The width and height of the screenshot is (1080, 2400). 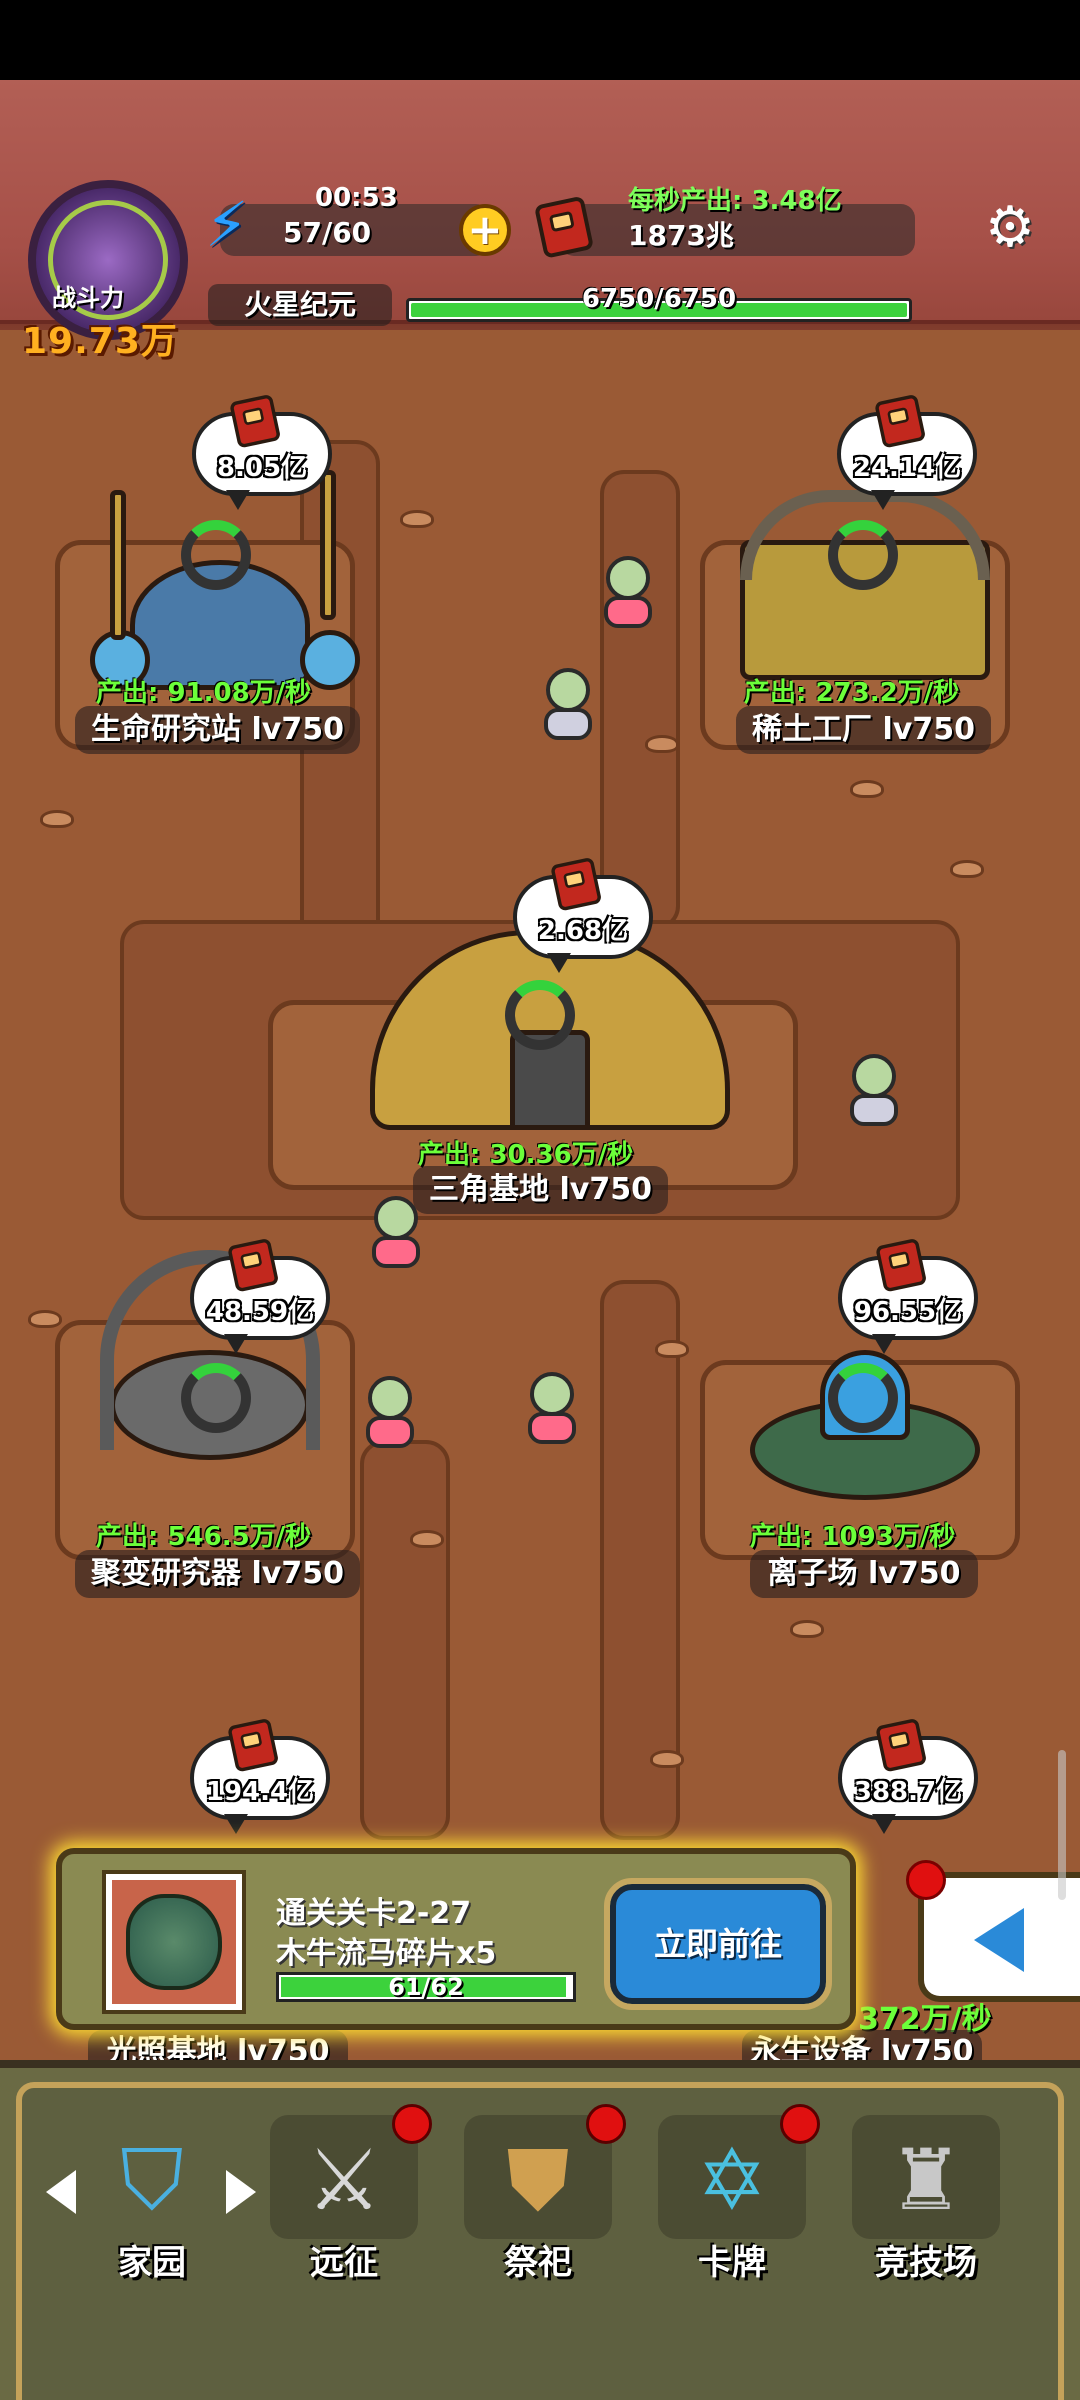 What do you see at coordinates (61, 2192) in the screenshot?
I see `nav-prev-arrow-icon` at bounding box center [61, 2192].